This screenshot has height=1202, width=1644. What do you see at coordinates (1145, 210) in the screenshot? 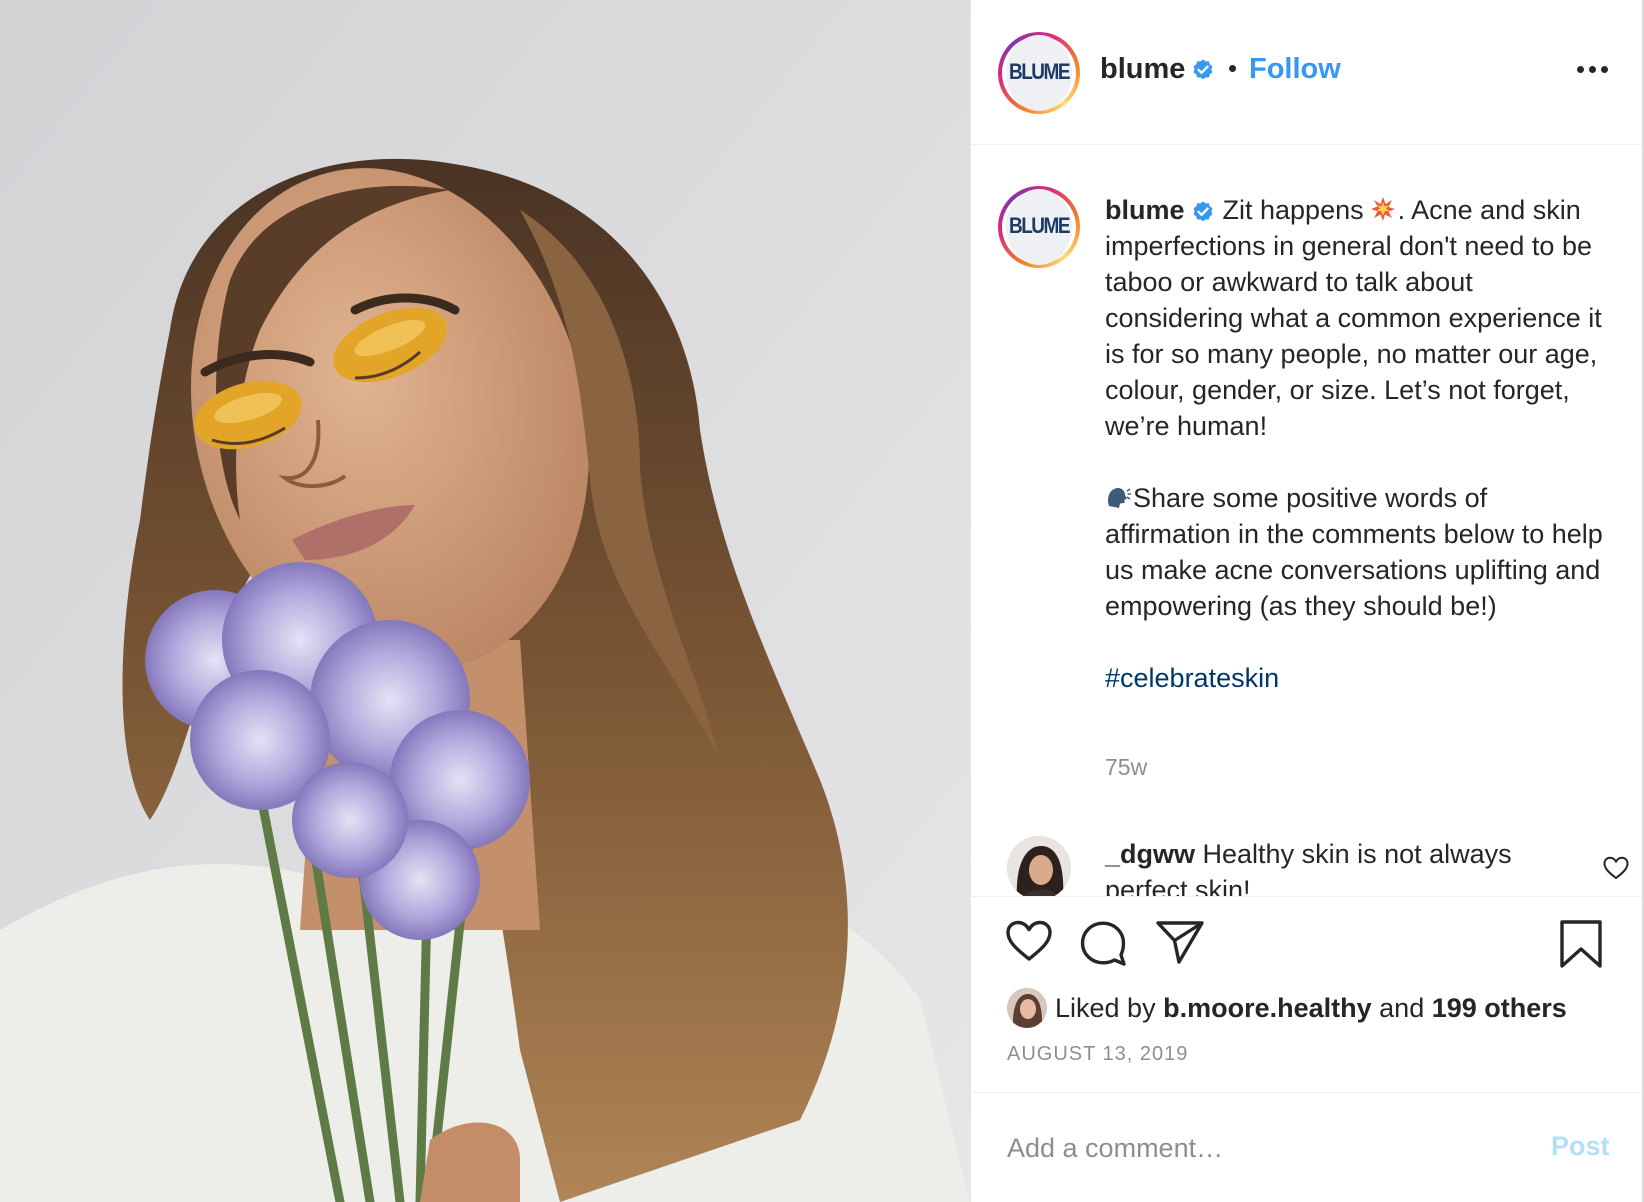
I see `caption-username: blume` at bounding box center [1145, 210].